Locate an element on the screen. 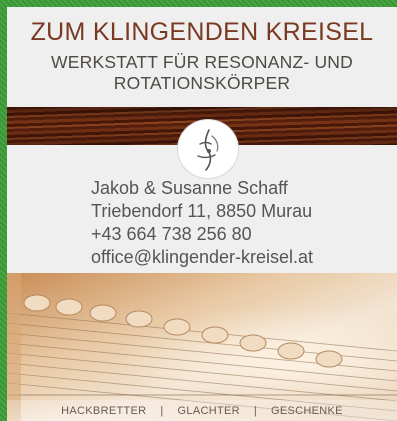 Image resolution: width=397 pixels, height=421 pixels. contact-names: Jakob & Susanne Schaff is located at coordinates (189, 188).